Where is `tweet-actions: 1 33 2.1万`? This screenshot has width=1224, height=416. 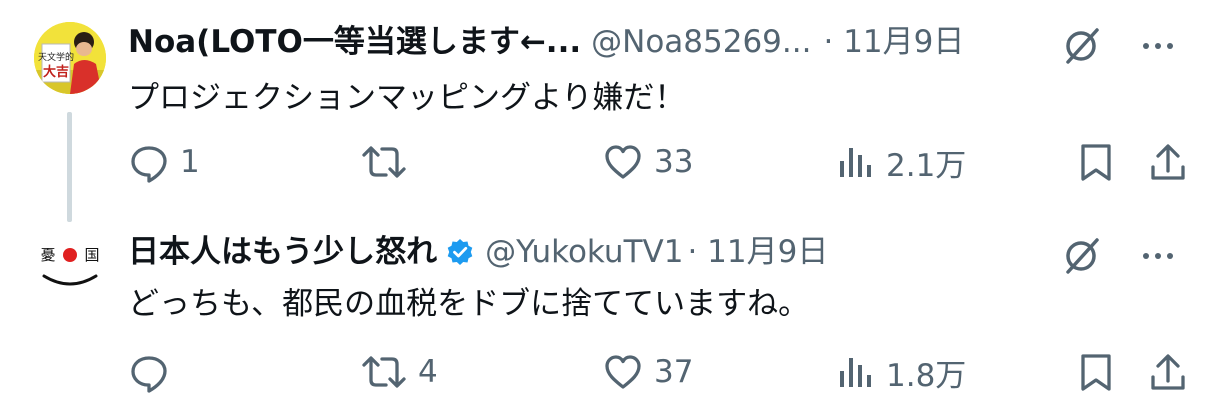
tweet-actions: 1 33 2.1万 is located at coordinates (656, 162).